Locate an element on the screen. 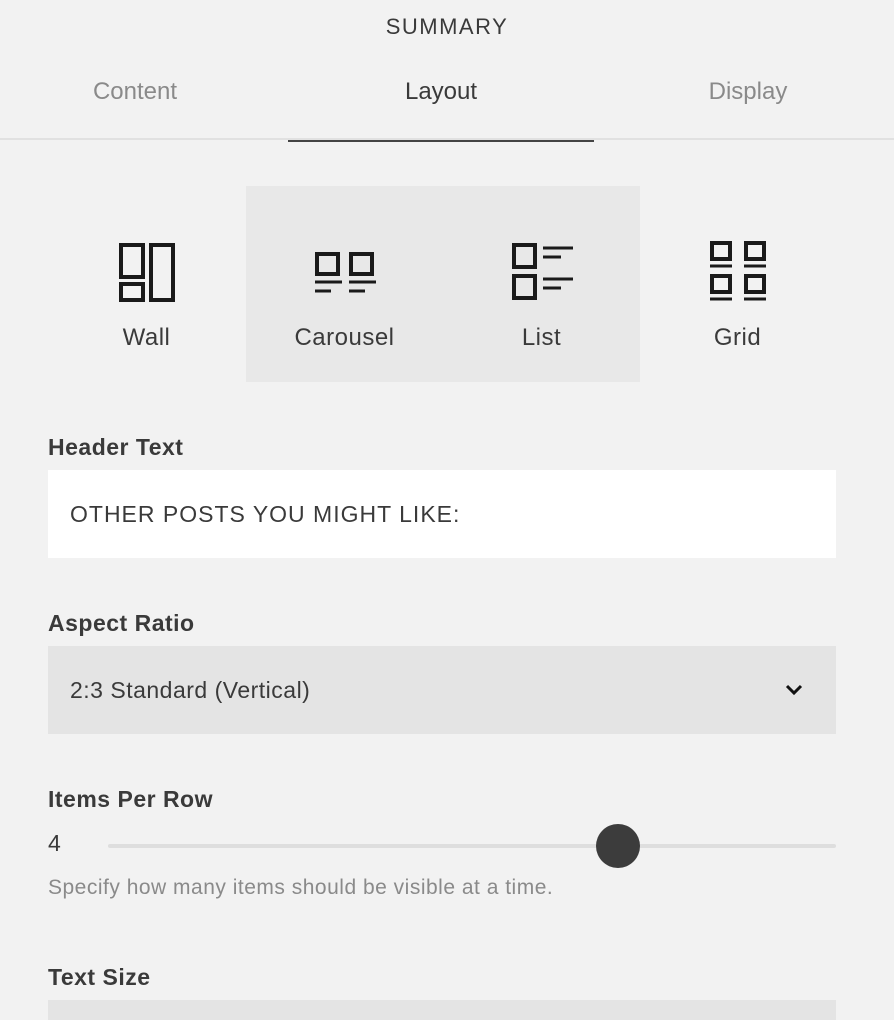 Image resolution: width=894 pixels, height=1020 pixels. tab-layout: Layout is located at coordinates (441, 102).